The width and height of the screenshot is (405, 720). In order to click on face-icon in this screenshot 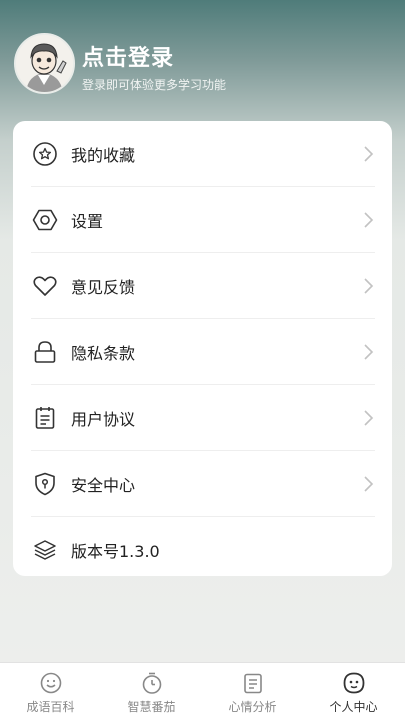, I will do `click(353, 683)`.